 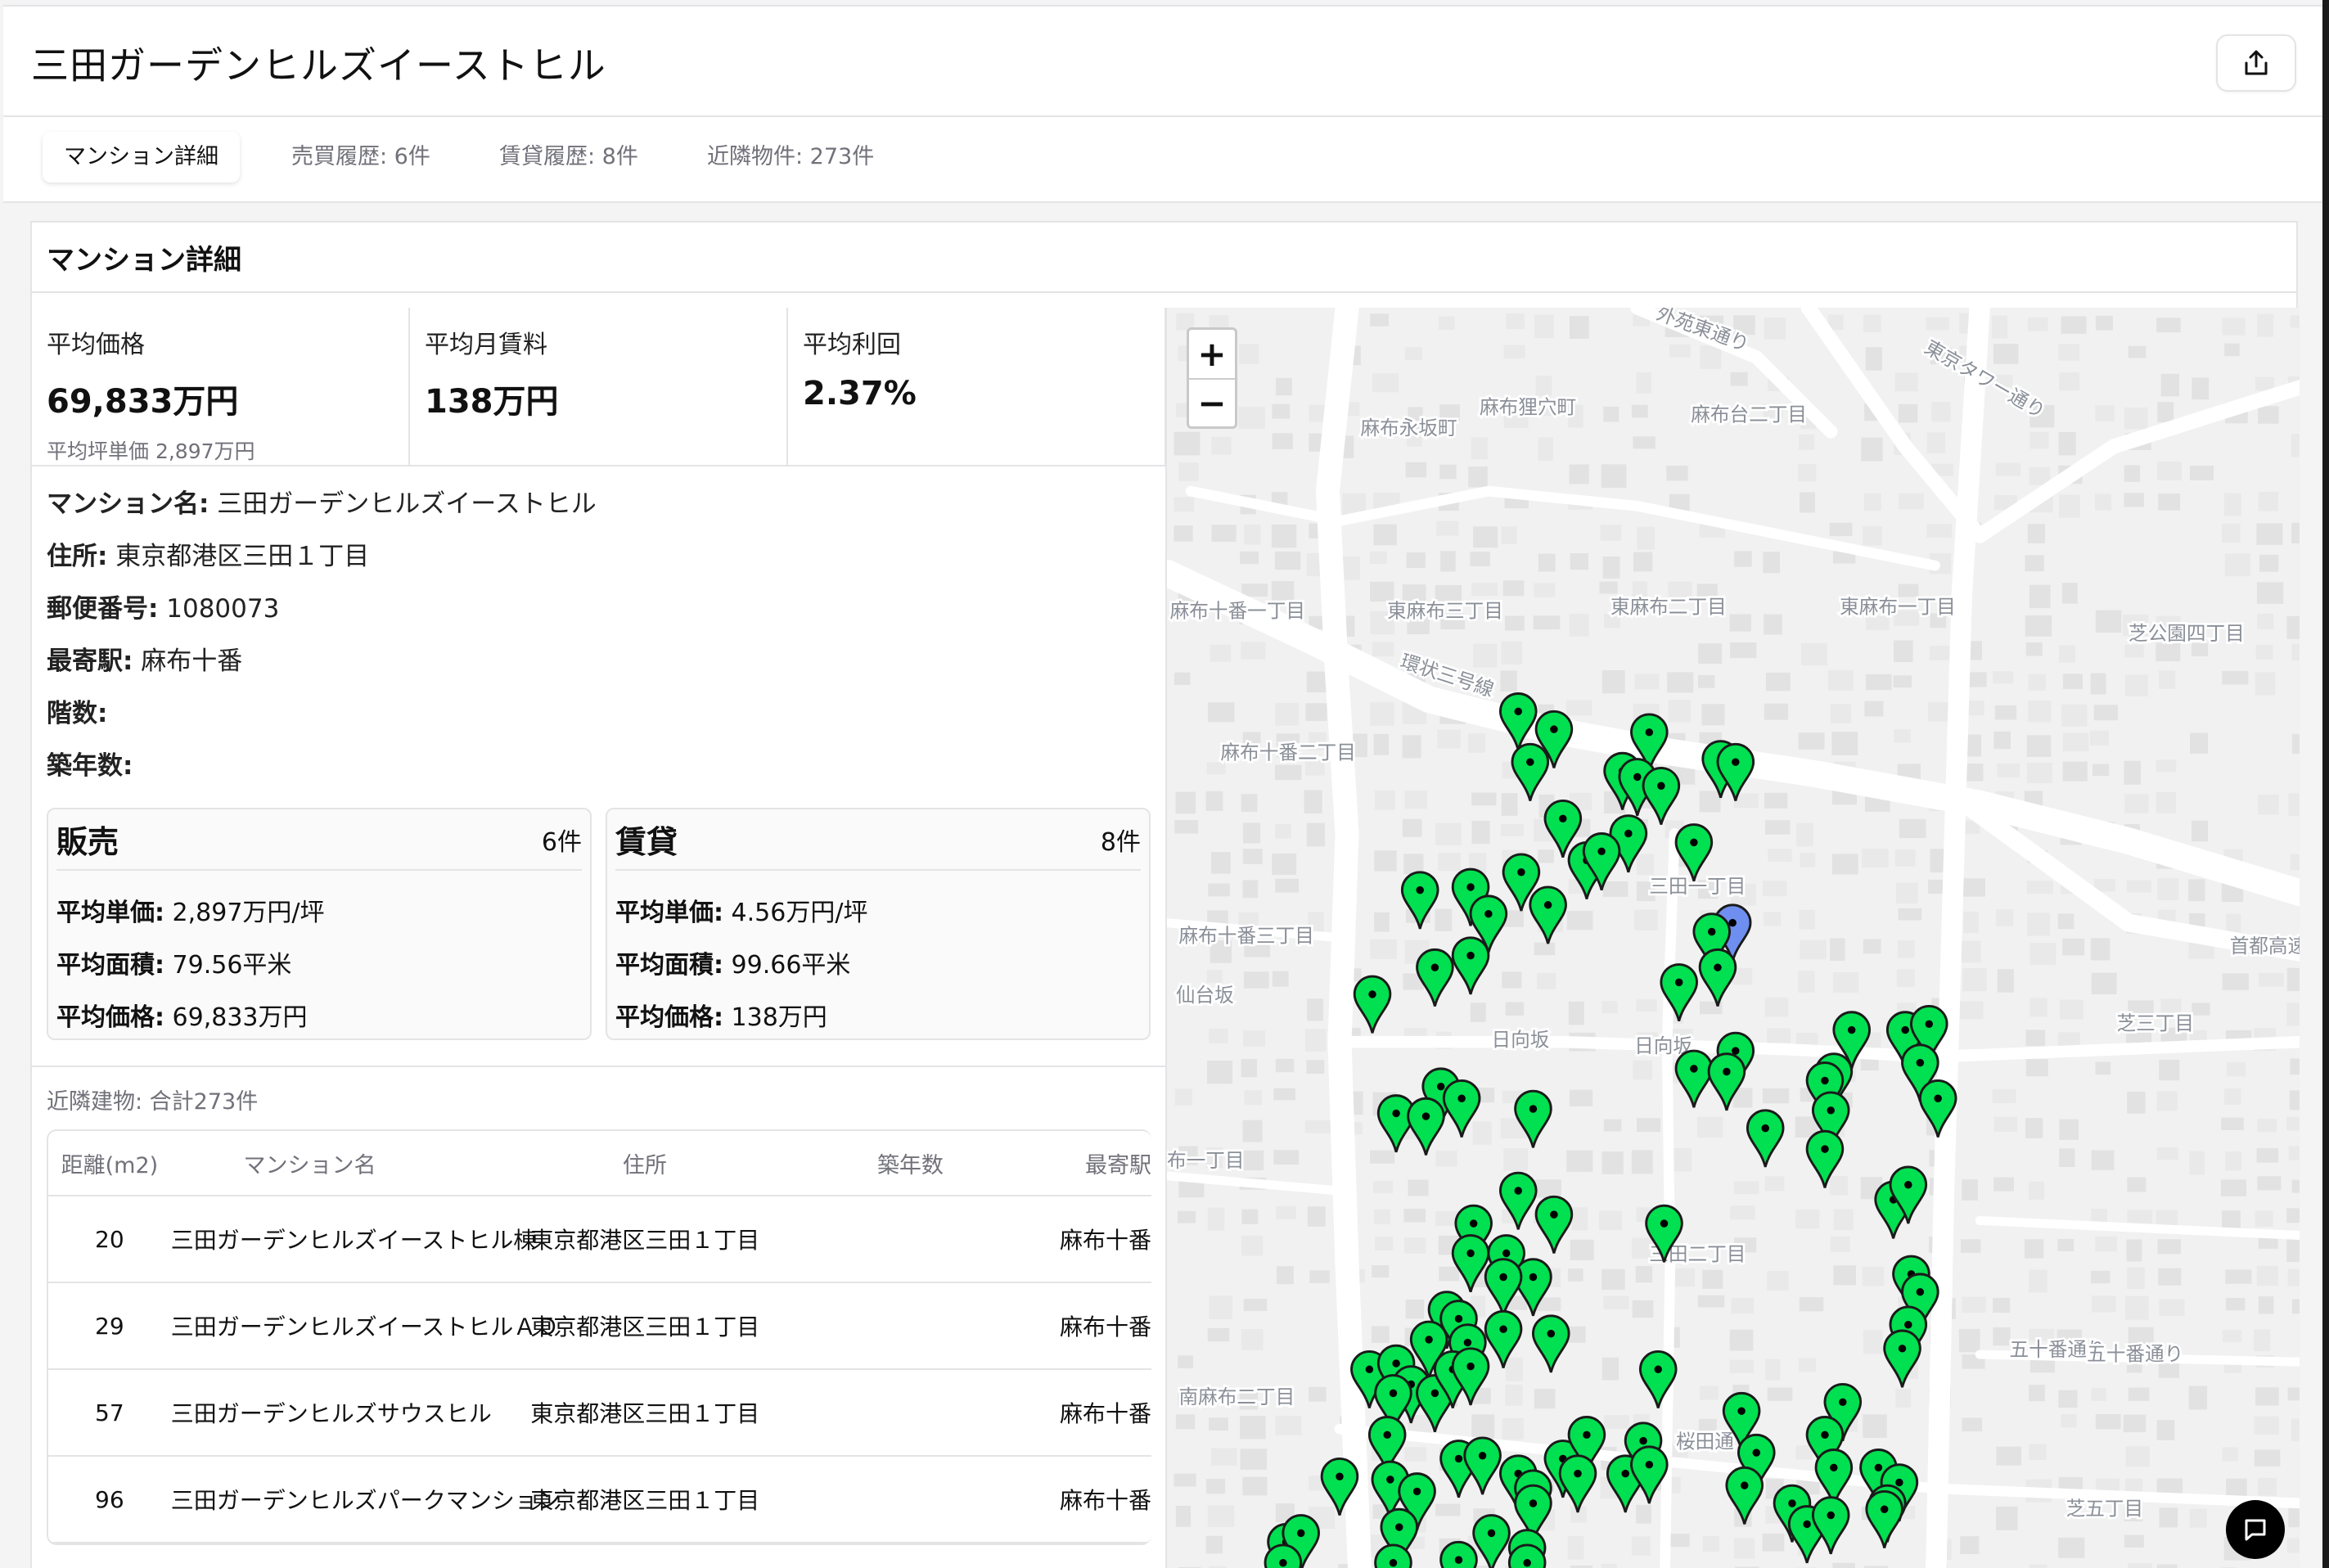 I want to click on col-age: 築年数, so click(x=911, y=1163).